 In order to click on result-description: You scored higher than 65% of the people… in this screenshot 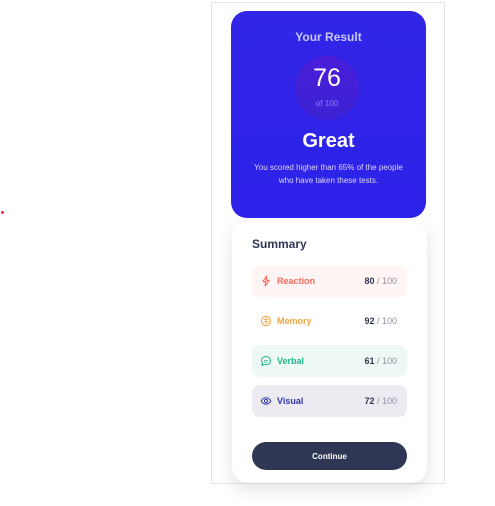, I will do `click(328, 174)`.